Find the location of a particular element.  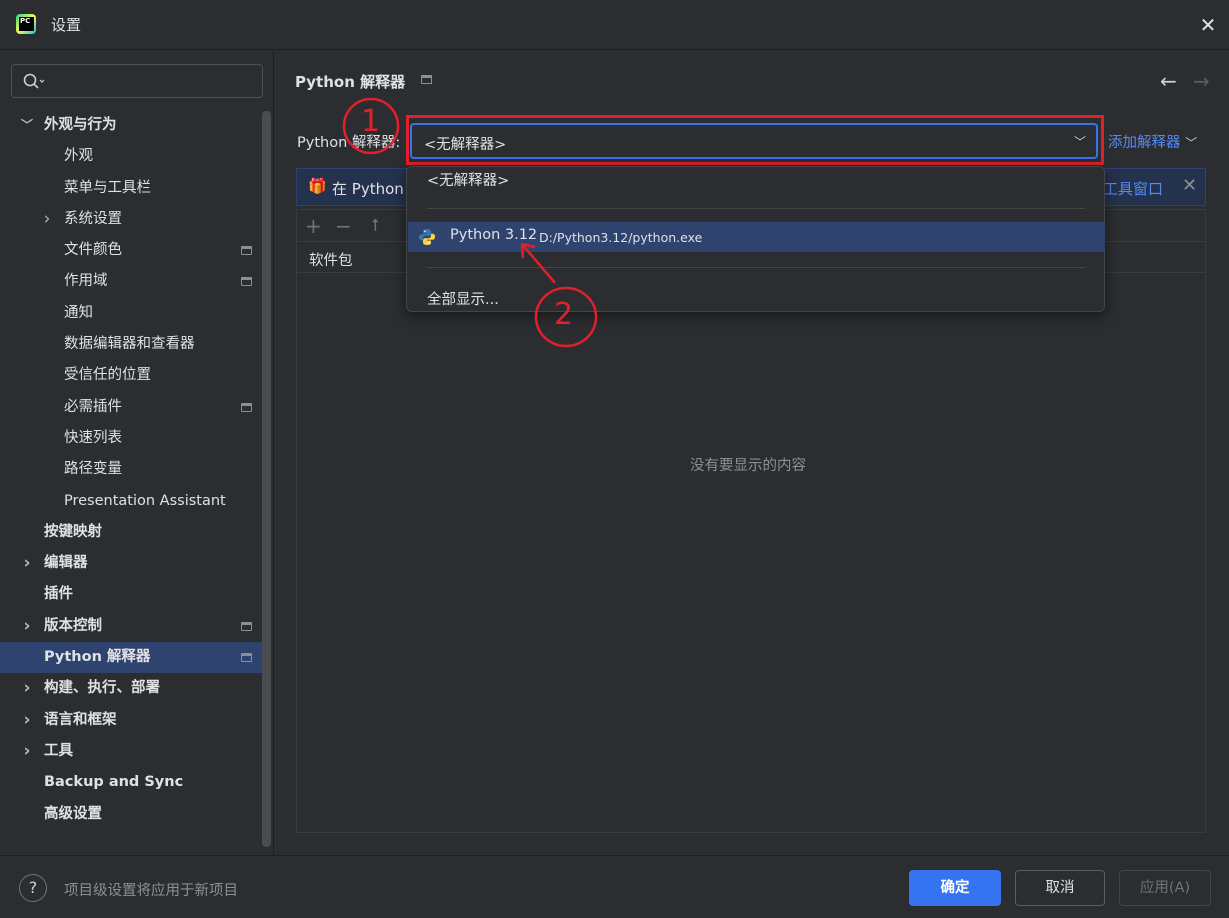

interpreter-label: Python 解释器: is located at coordinates (349, 143).